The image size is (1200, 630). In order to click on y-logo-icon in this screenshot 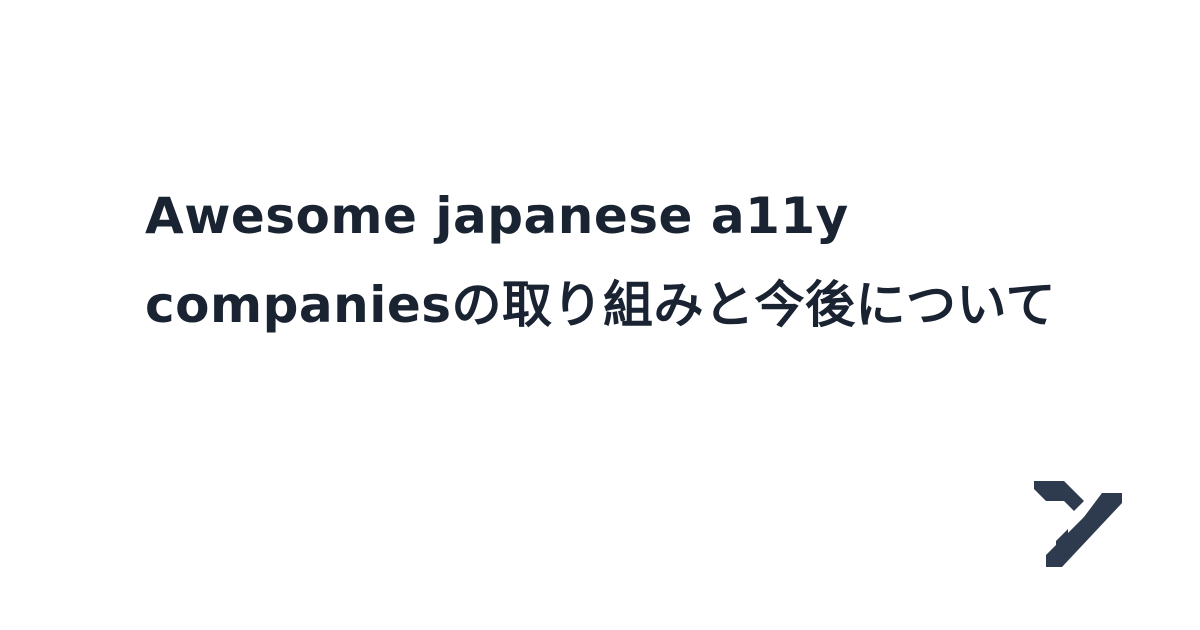, I will do `click(1078, 524)`.